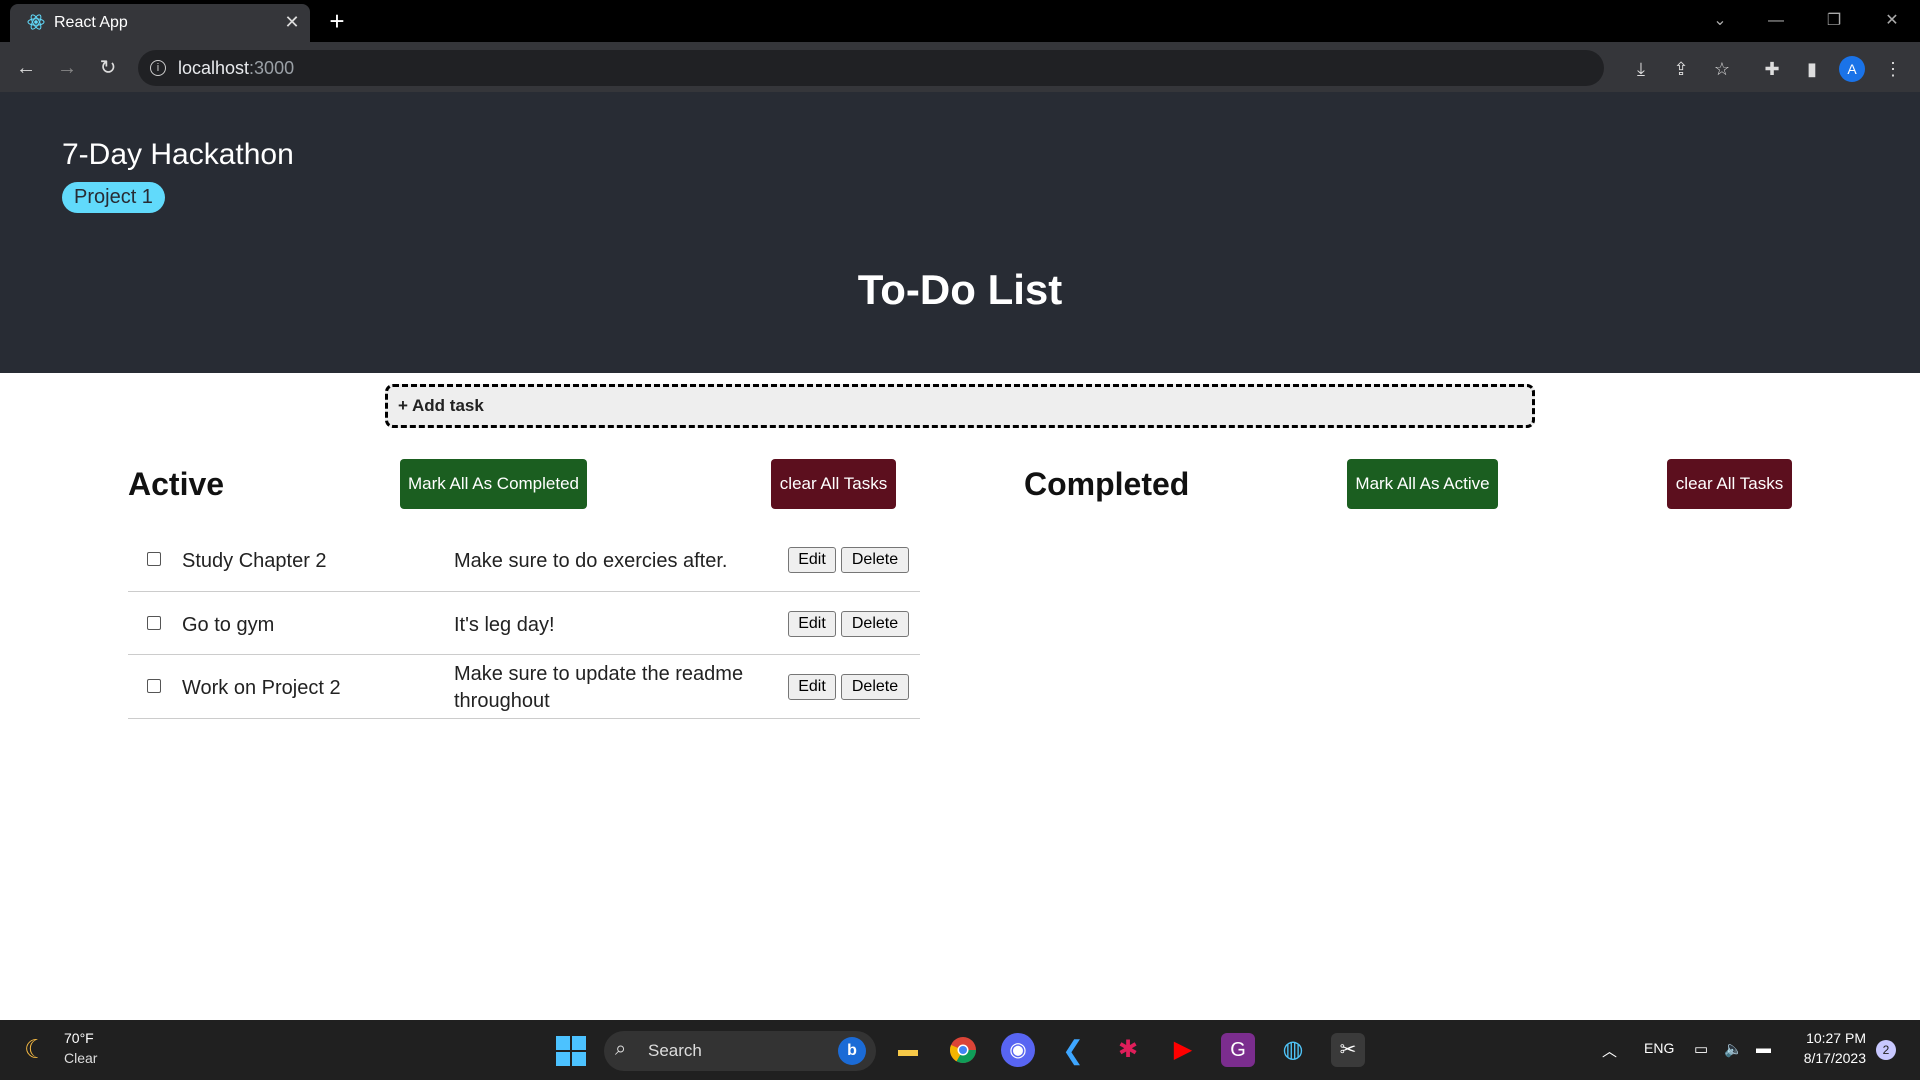 Image resolution: width=1920 pixels, height=1080 pixels. What do you see at coordinates (1834, 1058) in the screenshot?
I see `clock-date: 8/17/2023` at bounding box center [1834, 1058].